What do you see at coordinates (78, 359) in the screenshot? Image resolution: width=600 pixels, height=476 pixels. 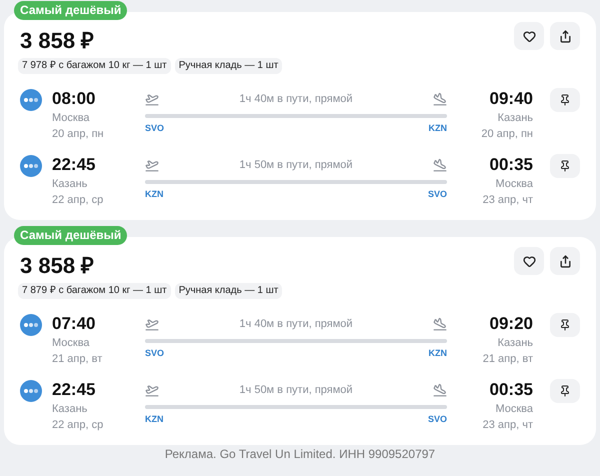 I see `departure-date: 21 апр, вт` at bounding box center [78, 359].